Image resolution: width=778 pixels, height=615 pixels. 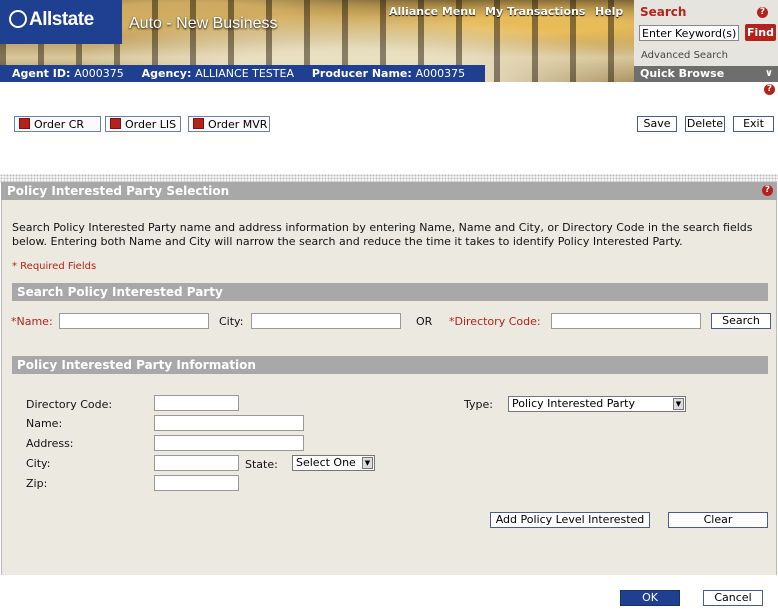 What do you see at coordinates (424, 321) in the screenshot?
I see `or-label: OR` at bounding box center [424, 321].